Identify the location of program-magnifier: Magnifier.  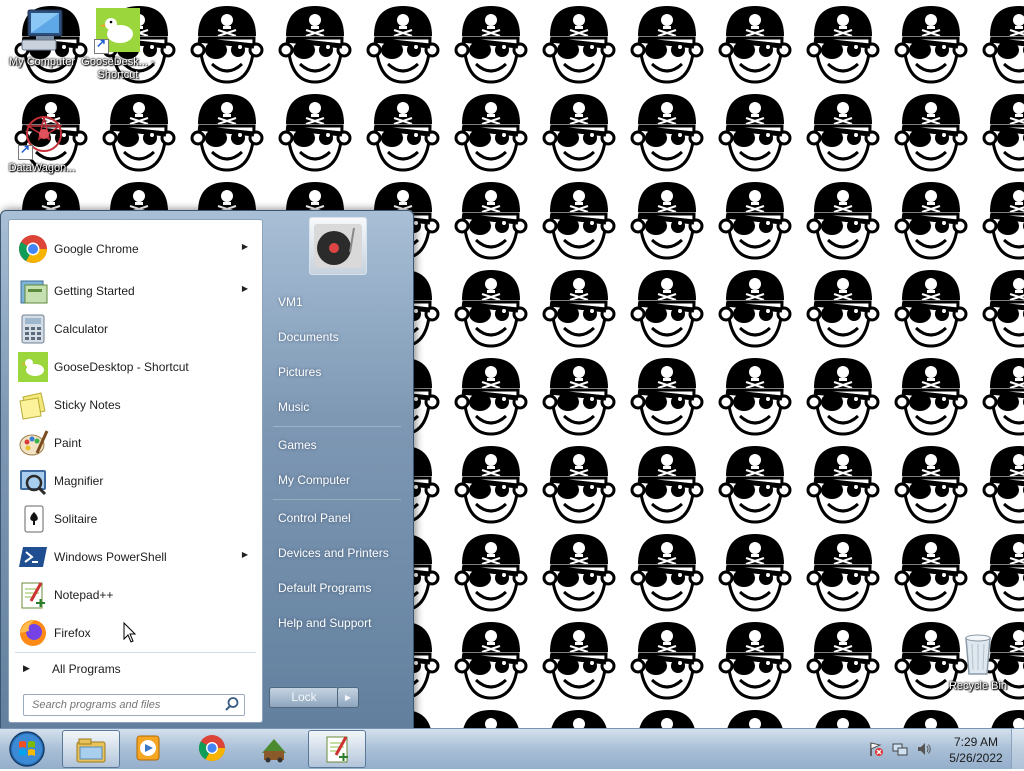
(135, 481).